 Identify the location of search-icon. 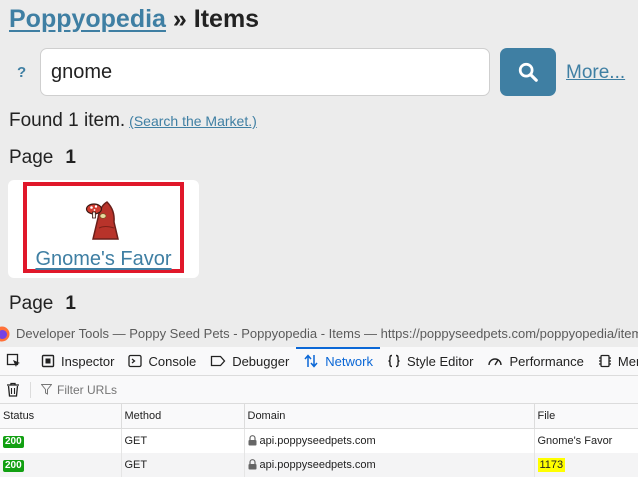
(528, 72).